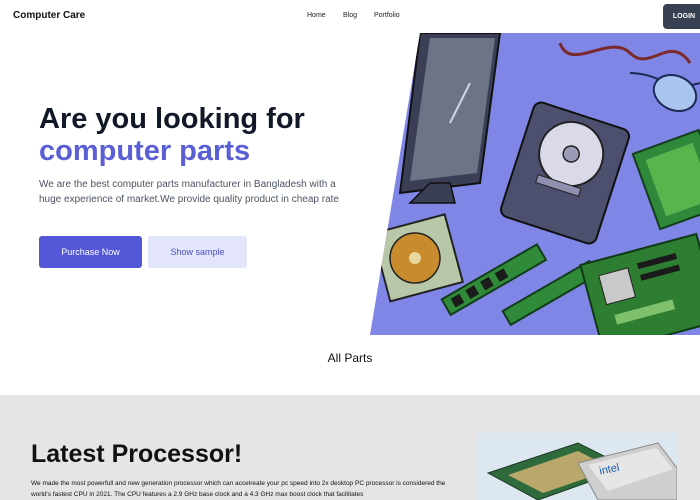  I want to click on all-parts-heading: All Parts, so click(350, 358).